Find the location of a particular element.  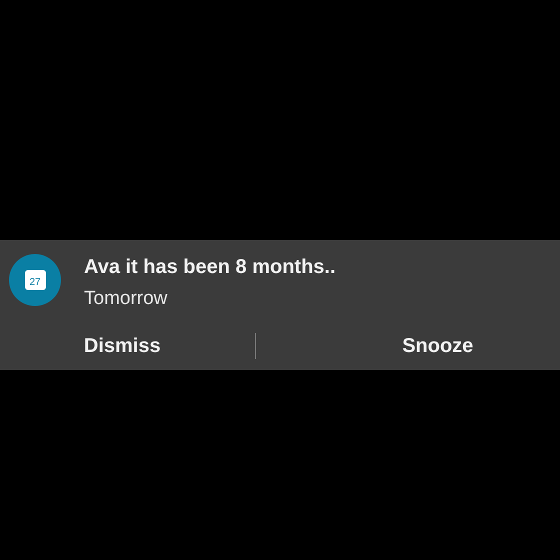

notification-time: Tomorrow is located at coordinates (126, 299).